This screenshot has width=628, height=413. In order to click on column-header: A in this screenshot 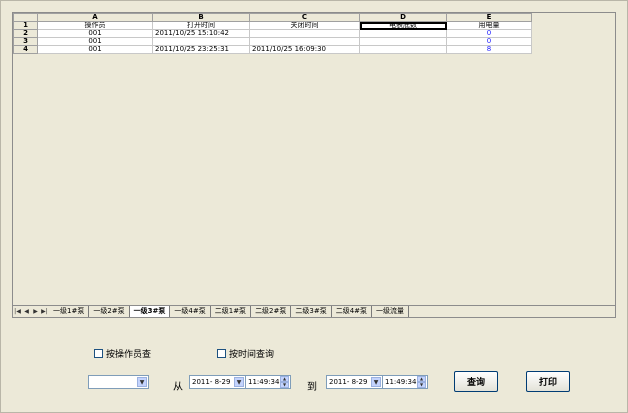, I will do `click(95, 17)`.